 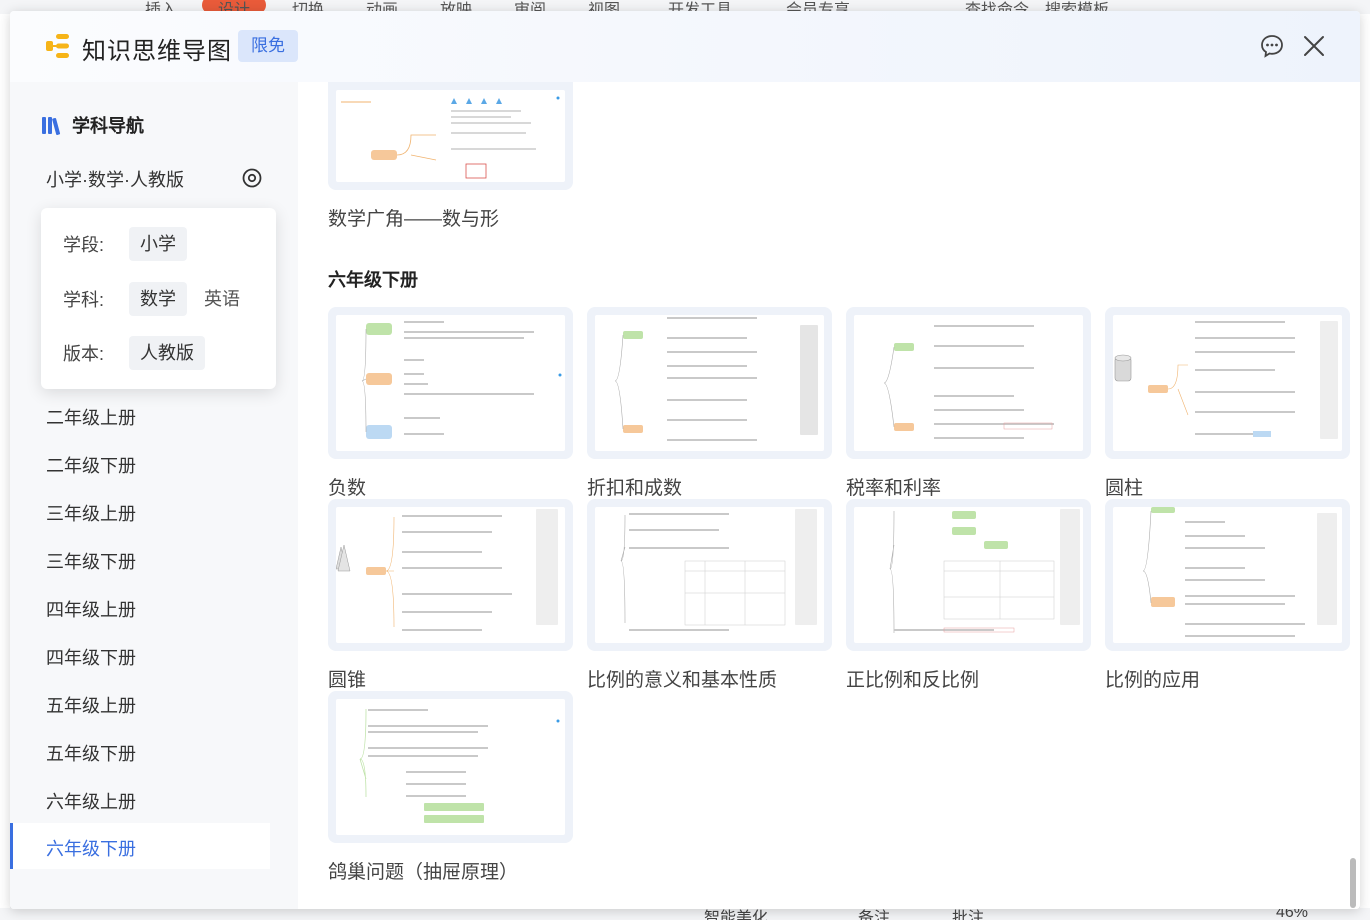 I want to click on grade-item: 六年级上册, so click(x=91, y=801).